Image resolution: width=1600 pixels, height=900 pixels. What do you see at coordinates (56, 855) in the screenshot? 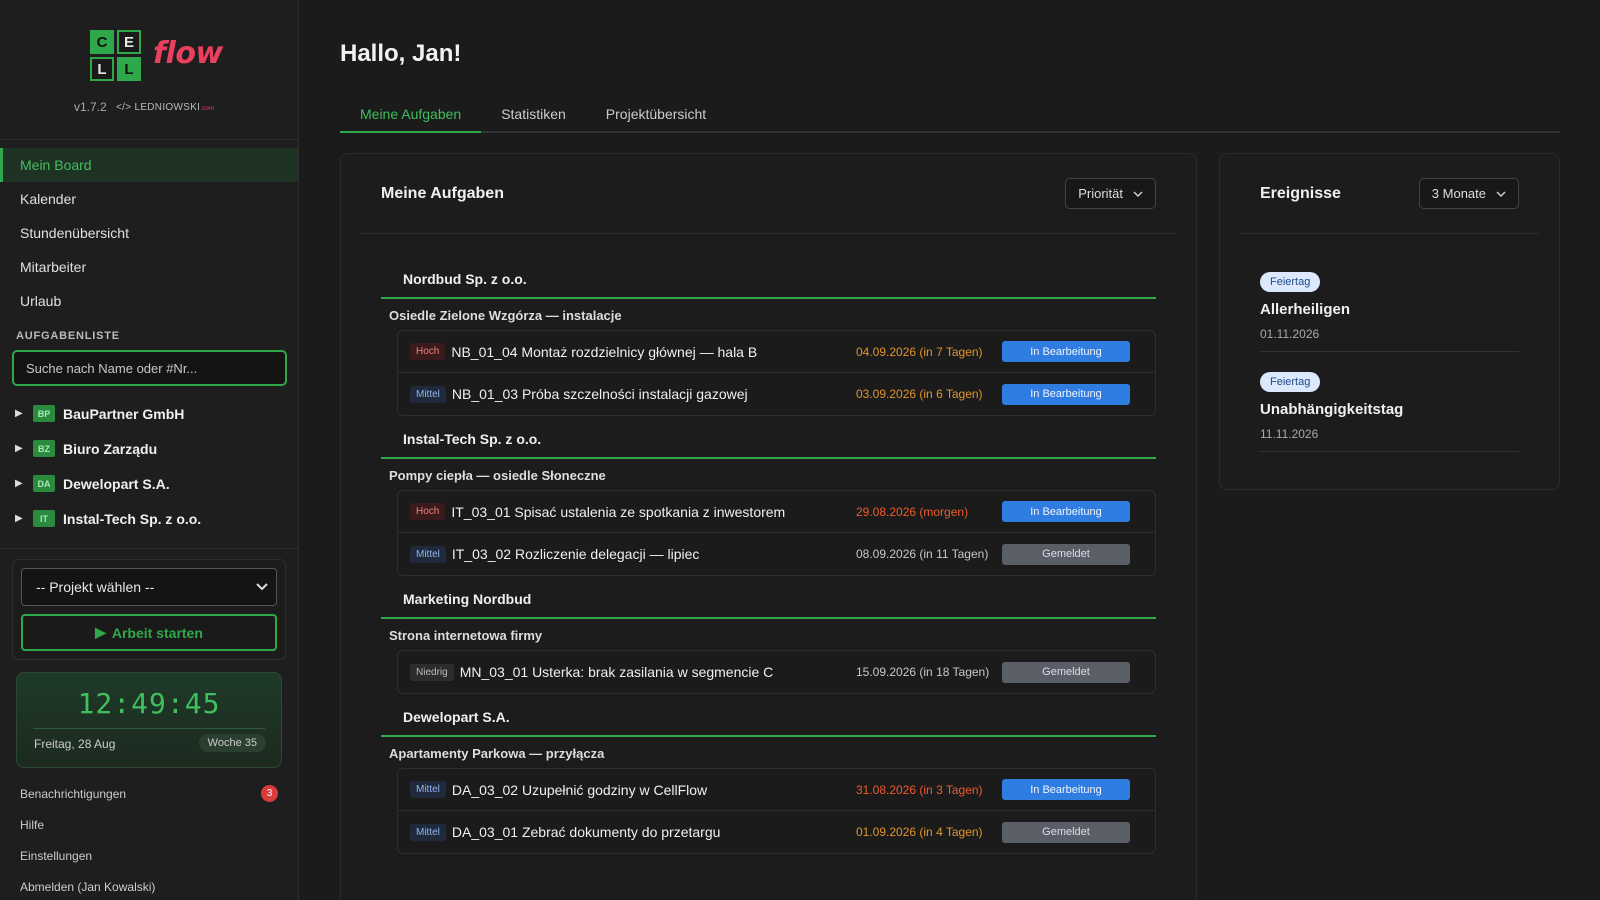
I see `settings-label: Einstellungen` at bounding box center [56, 855].